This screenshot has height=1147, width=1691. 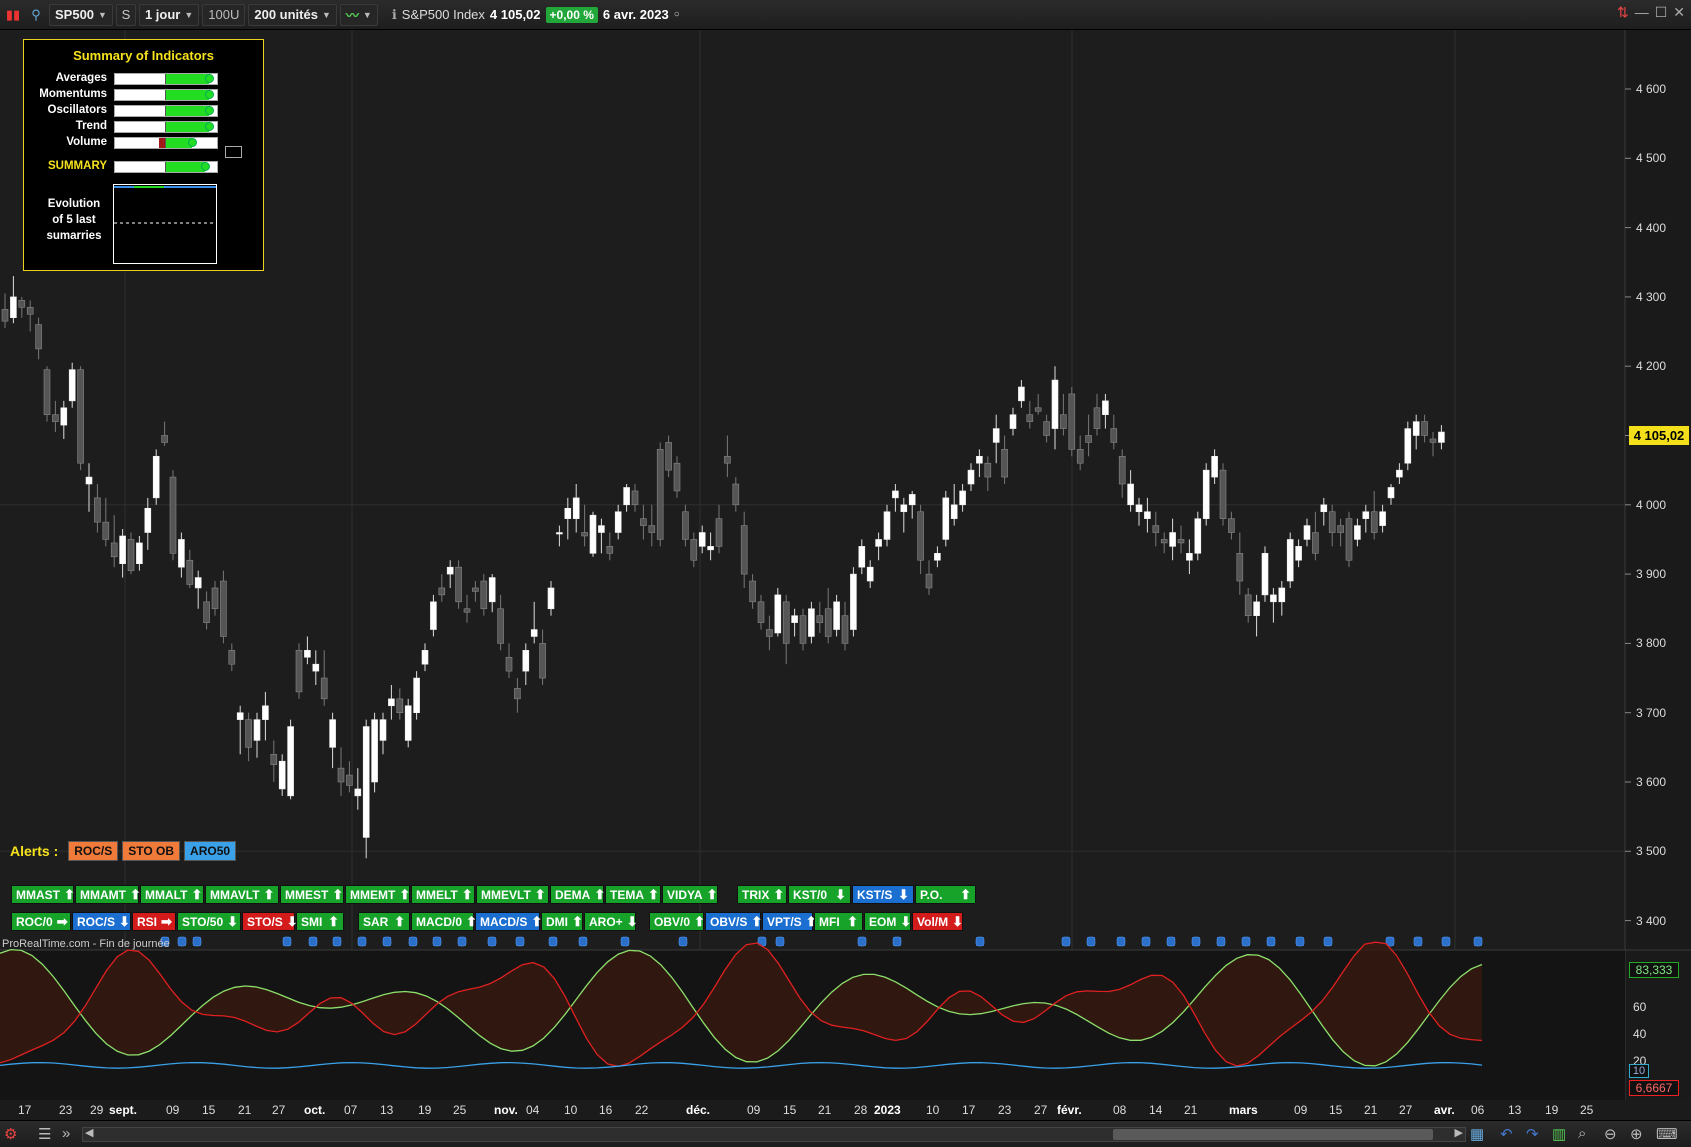 I want to click on indicator-badge: KST/0 ⬇, so click(x=819, y=894).